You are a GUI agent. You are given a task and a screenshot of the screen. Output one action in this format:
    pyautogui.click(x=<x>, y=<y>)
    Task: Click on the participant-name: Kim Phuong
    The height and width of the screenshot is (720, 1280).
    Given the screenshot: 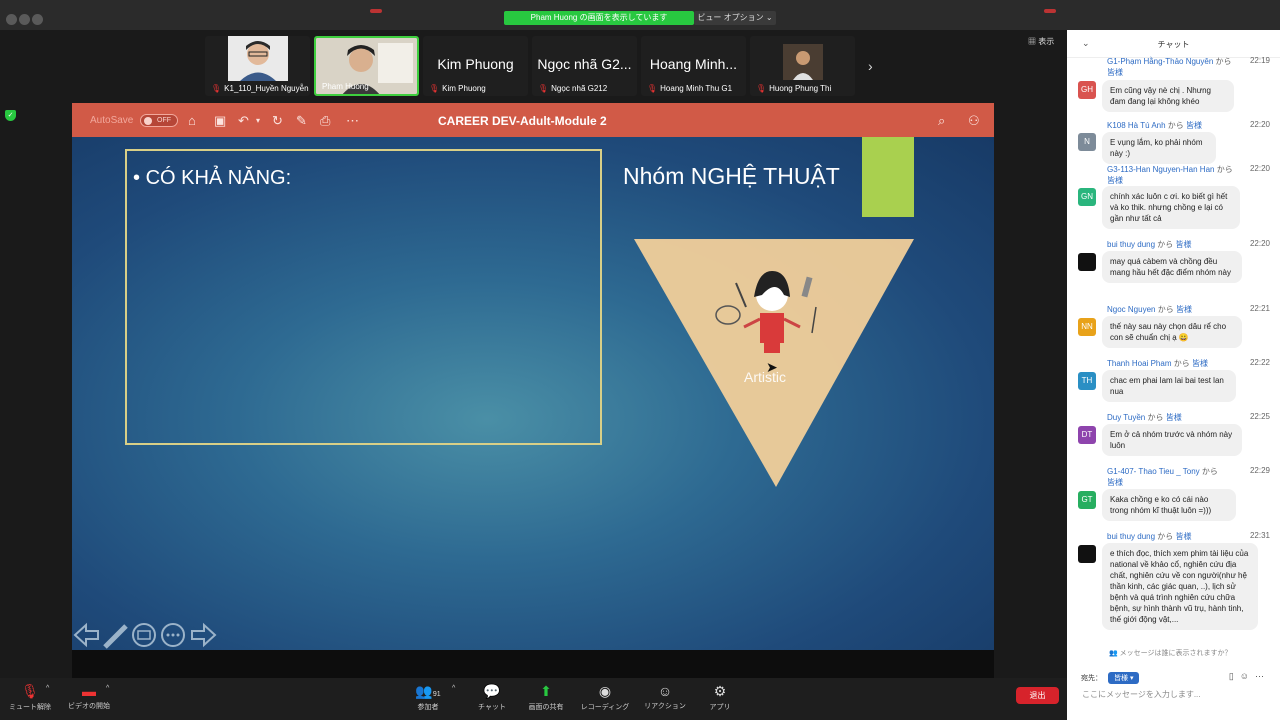 What is the action you would take?
    pyautogui.click(x=464, y=88)
    